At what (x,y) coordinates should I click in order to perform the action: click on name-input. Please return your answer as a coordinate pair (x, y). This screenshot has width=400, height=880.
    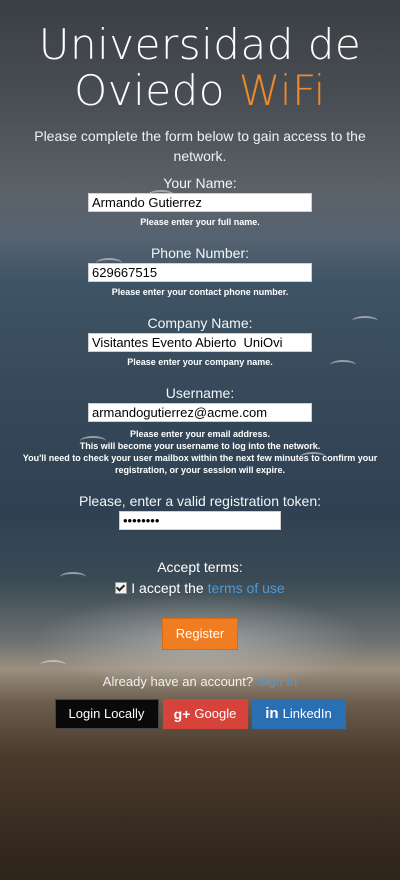
    Looking at the image, I should click on (200, 202).